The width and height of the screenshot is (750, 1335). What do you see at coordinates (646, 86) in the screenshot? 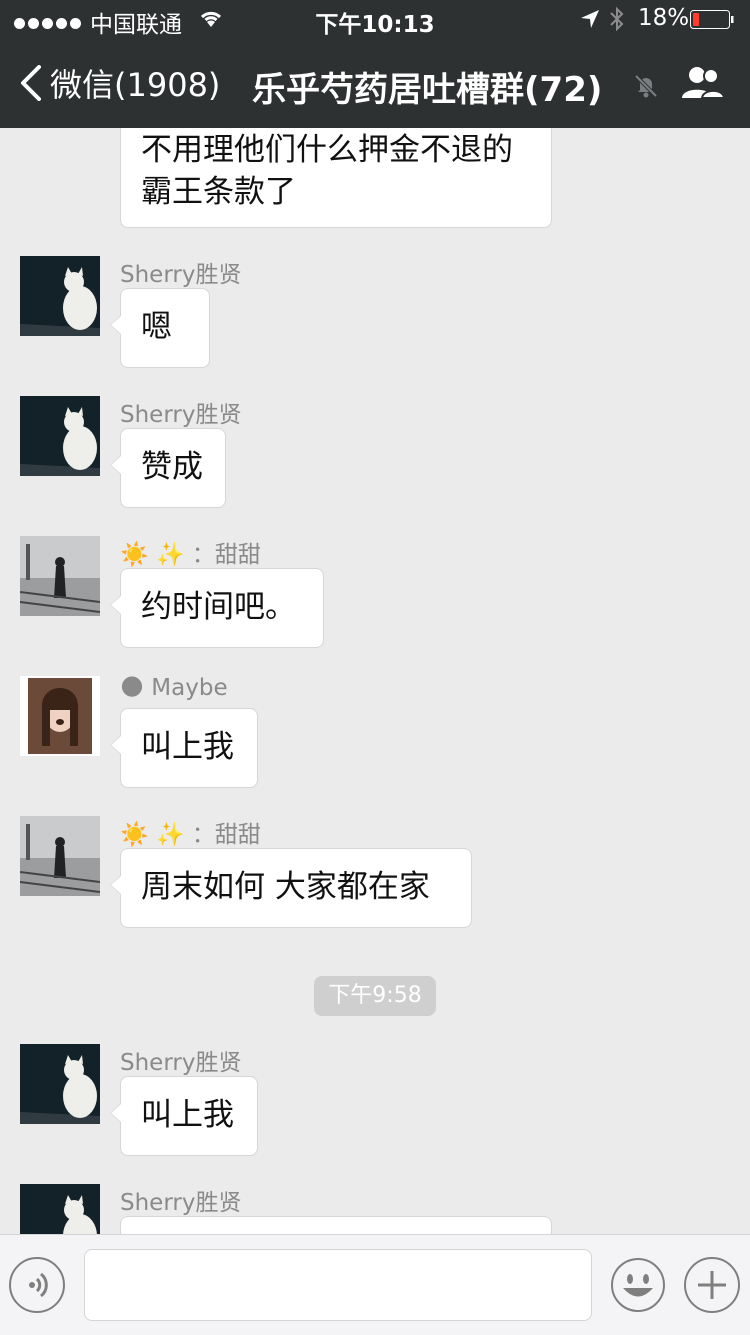
I see `mute-icon` at bounding box center [646, 86].